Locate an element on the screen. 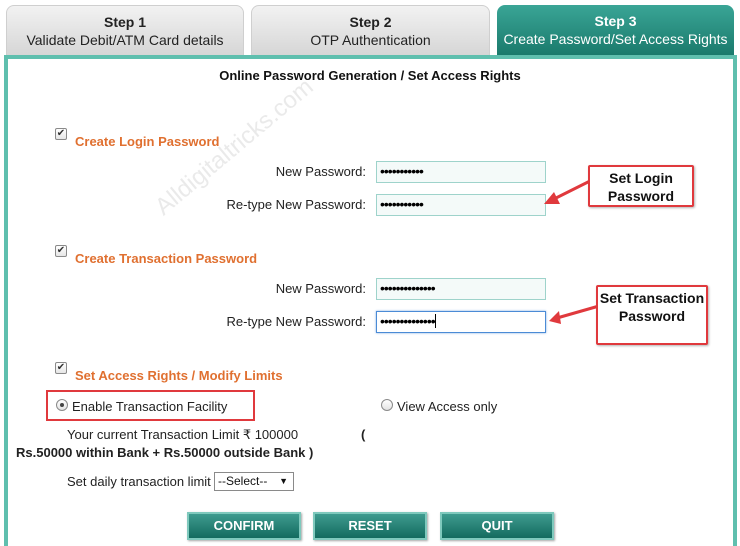  transaction-retype-password-value: •••••••••••••• is located at coordinates (408, 321).